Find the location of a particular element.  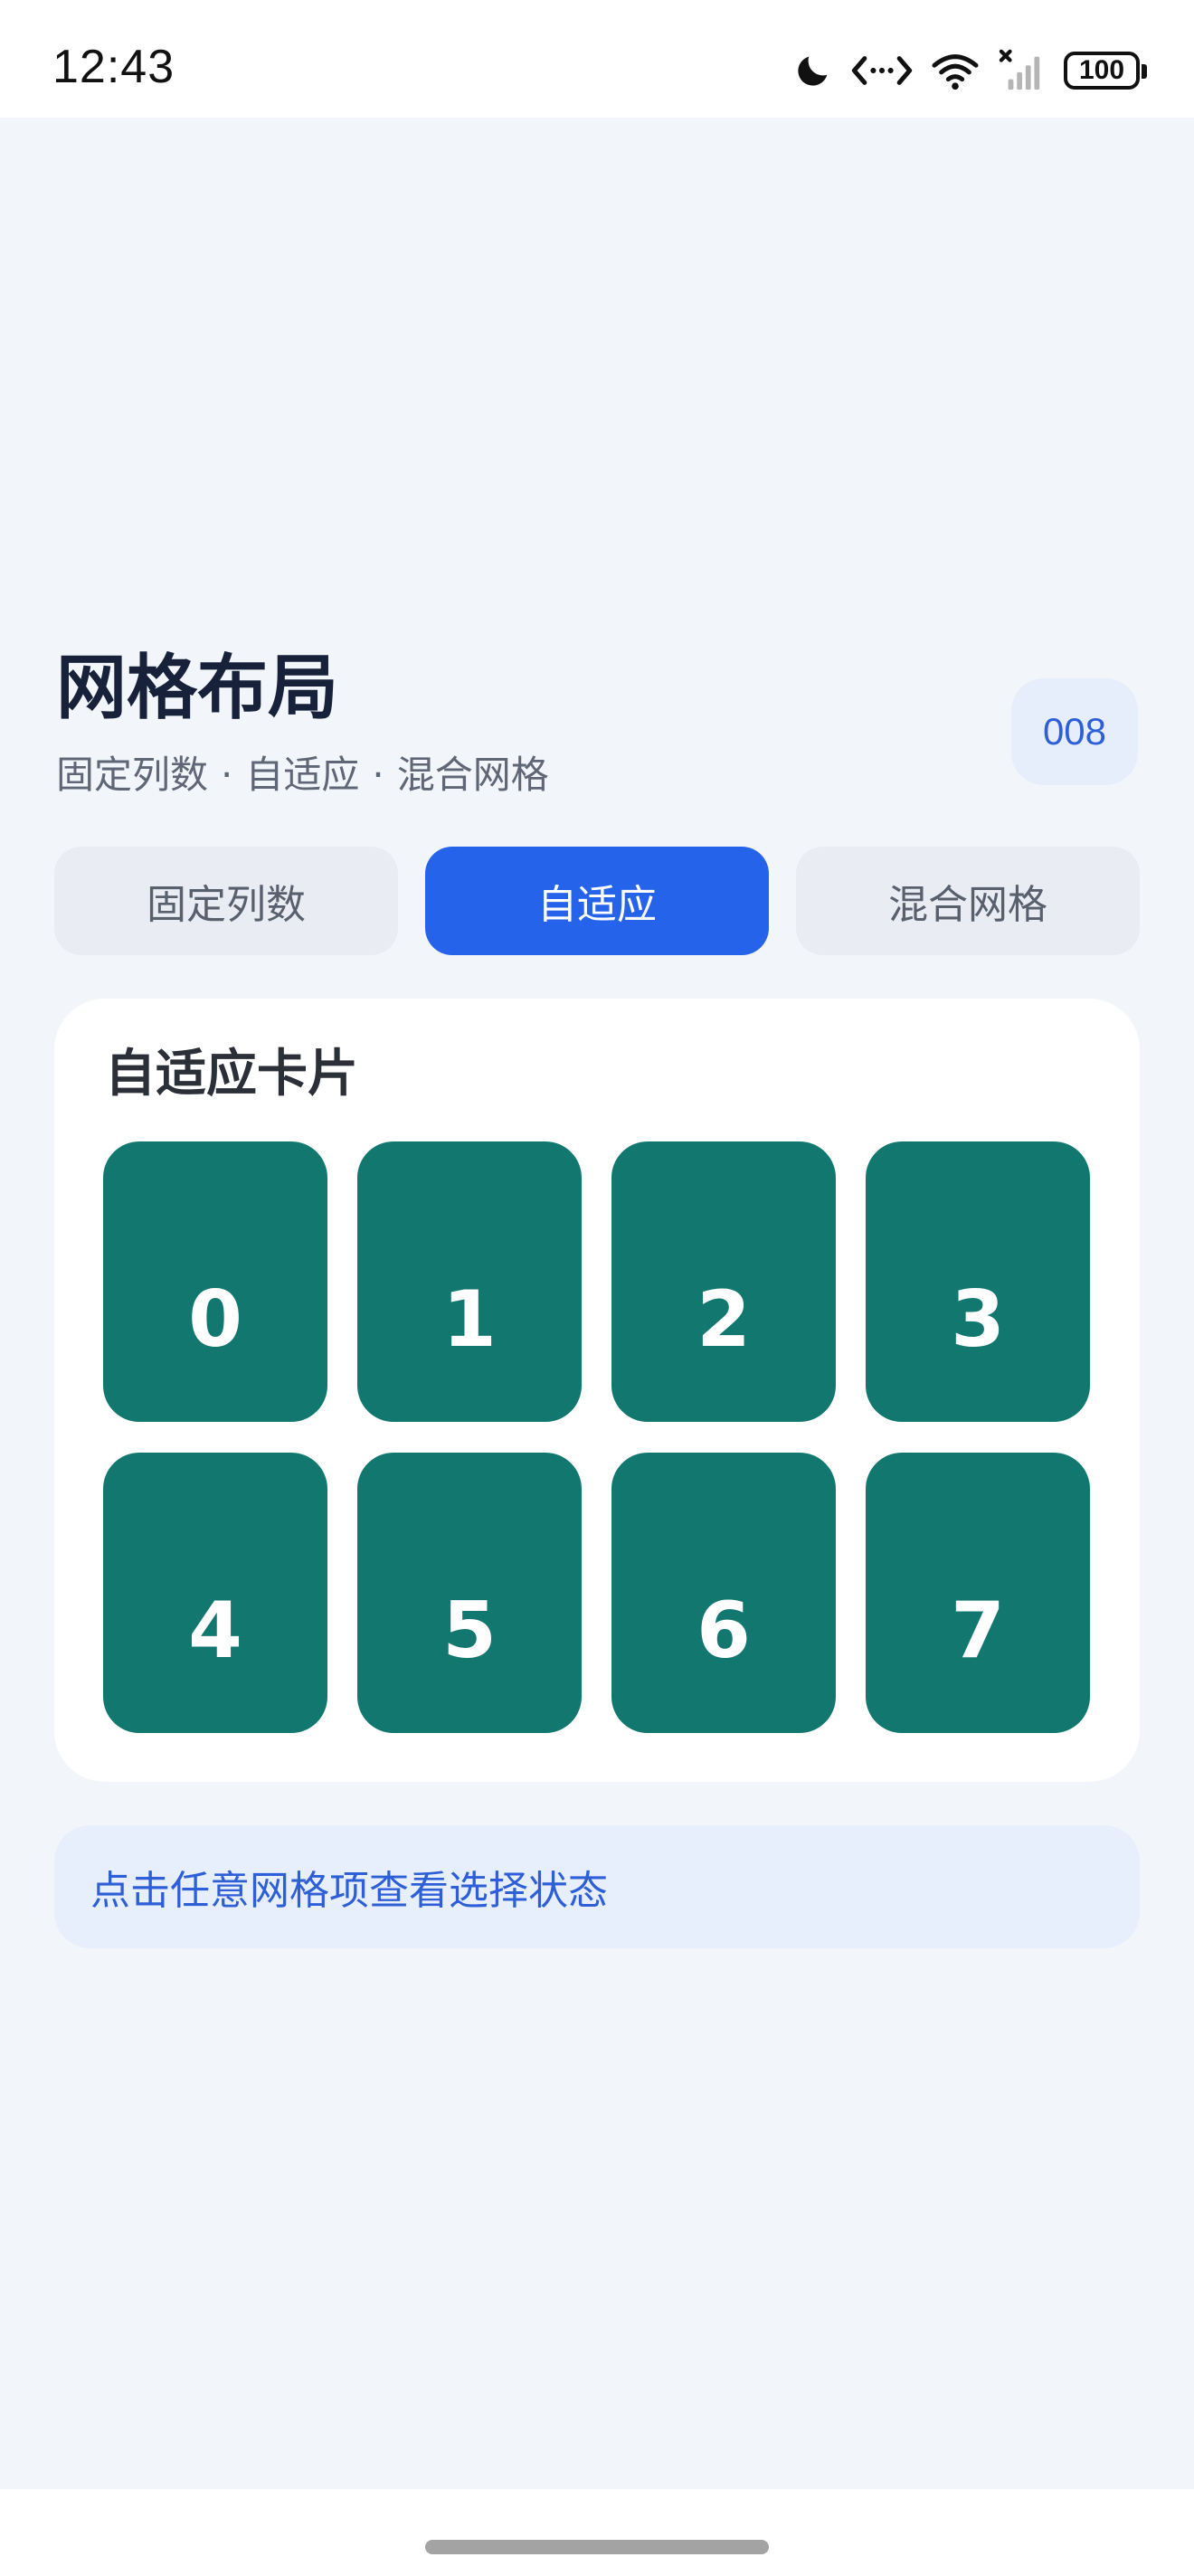

grid-item-6: 6 is located at coordinates (723, 1593).